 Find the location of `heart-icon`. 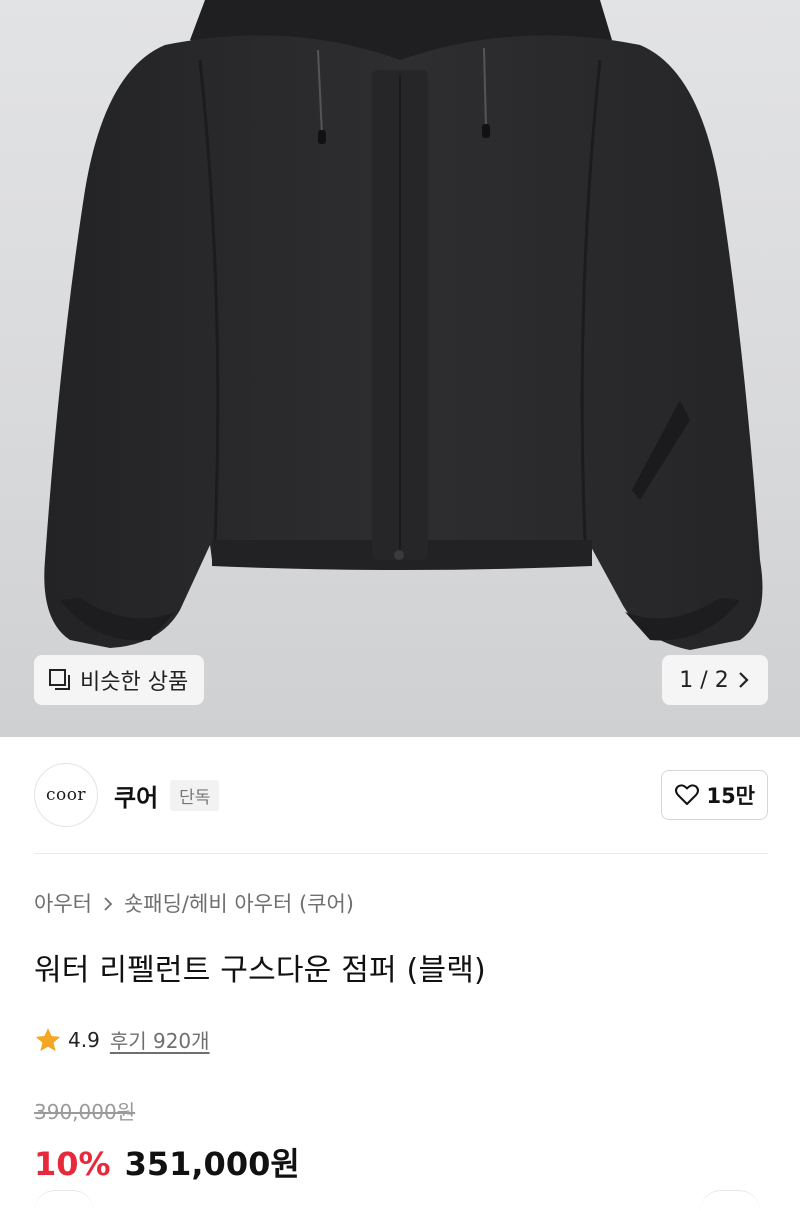

heart-icon is located at coordinates (687, 795).